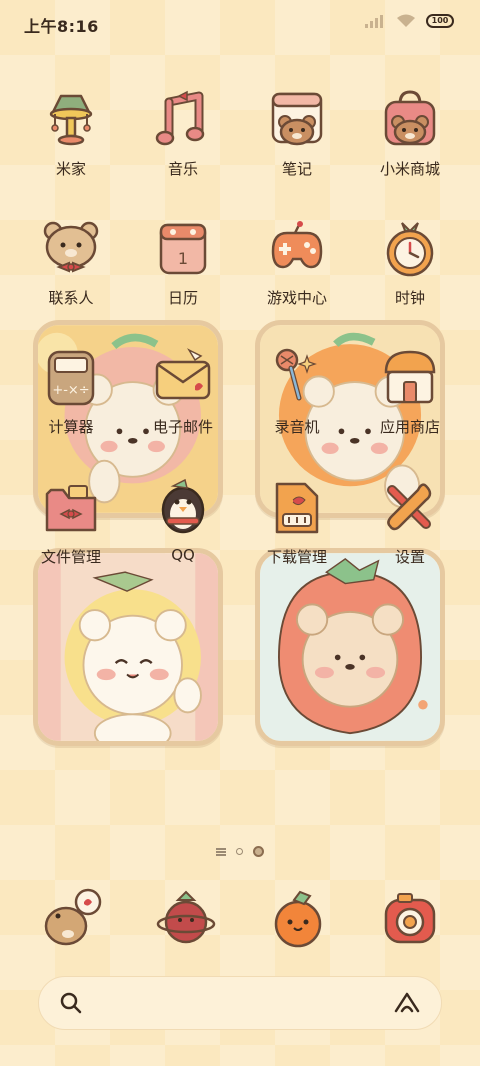 The image size is (480, 1066). What do you see at coordinates (406, 20) in the screenshot?
I see `wifi-icon` at bounding box center [406, 20].